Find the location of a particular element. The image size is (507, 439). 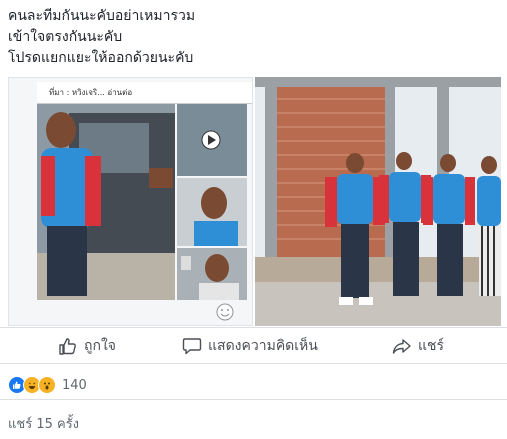

comment-label: แสดงความคิดเห็น is located at coordinates (263, 346).